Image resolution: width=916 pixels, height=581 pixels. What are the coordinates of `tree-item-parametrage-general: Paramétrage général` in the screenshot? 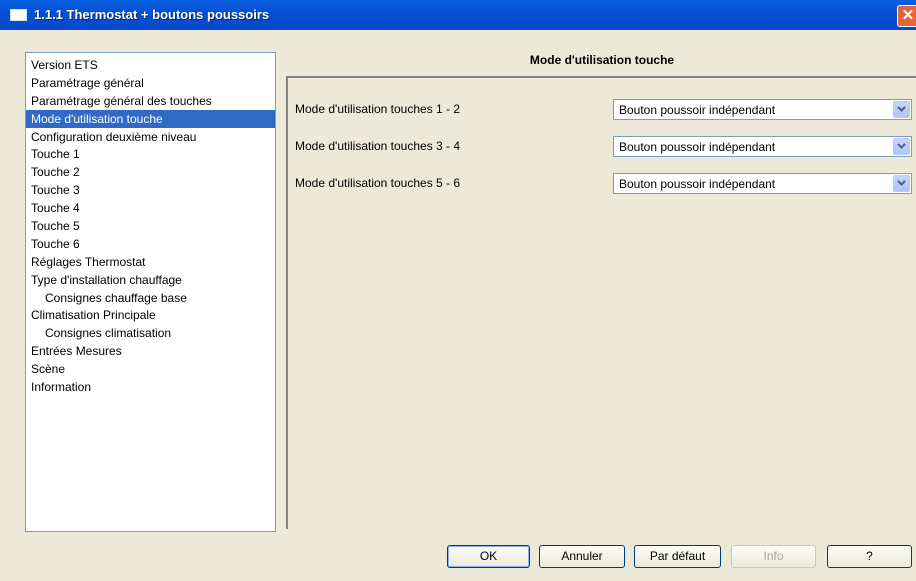 It's located at (150, 83).